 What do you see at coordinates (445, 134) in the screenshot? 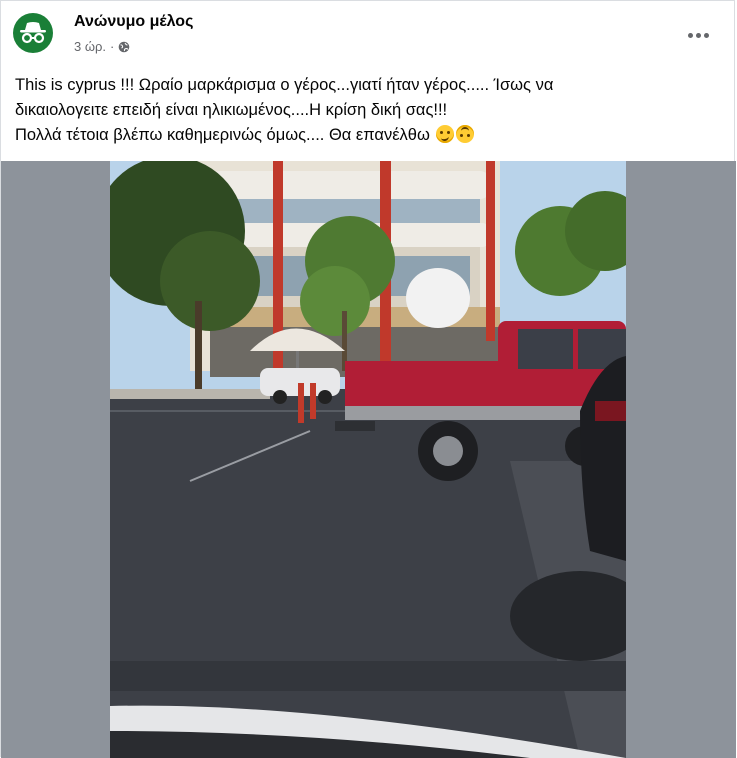
I see `smirk-emoji-icon` at bounding box center [445, 134].